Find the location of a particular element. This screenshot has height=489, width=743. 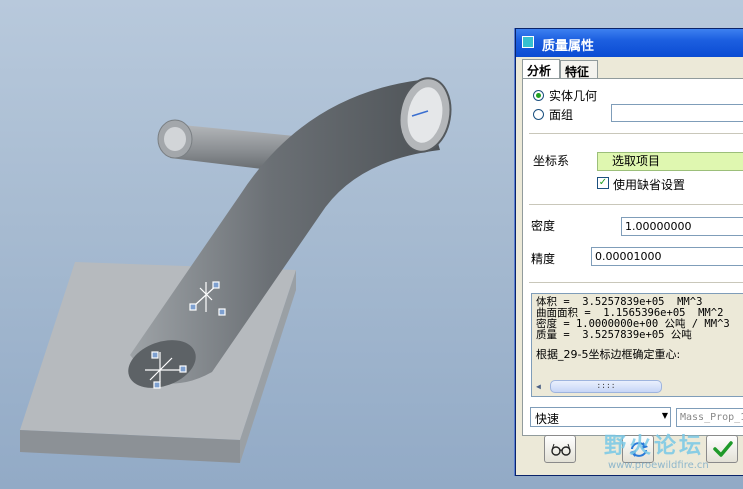

solid-geometry-radio is located at coordinates (538, 95).